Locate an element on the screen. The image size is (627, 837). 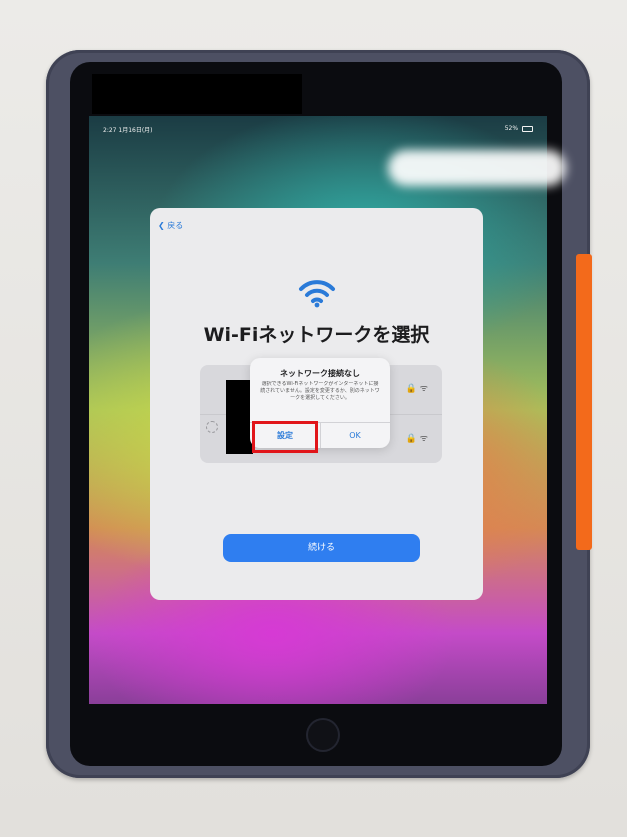
continue-button: 続ける is located at coordinates (321, 548).